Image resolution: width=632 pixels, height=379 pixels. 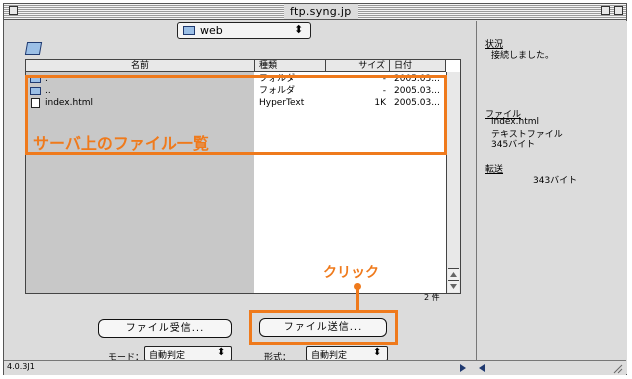 I want to click on header-kind: 種類, so click(x=290, y=66).